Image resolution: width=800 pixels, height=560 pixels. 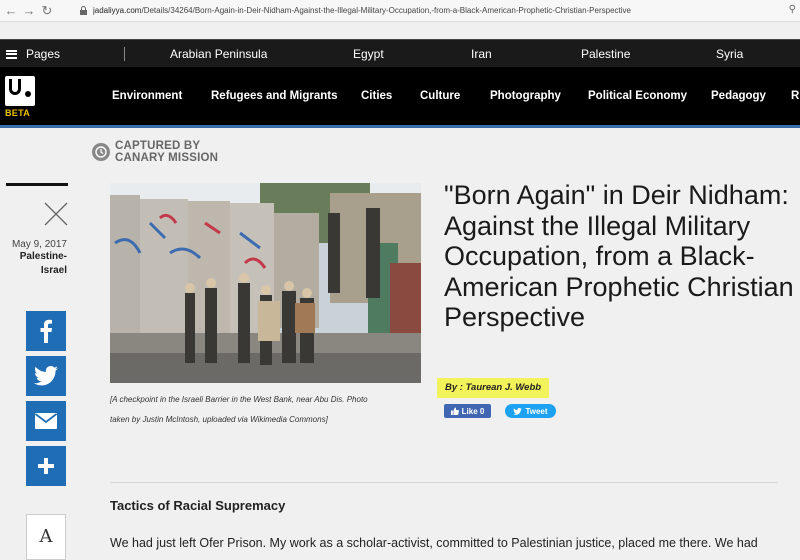 I want to click on facebook-icon, so click(x=46, y=331).